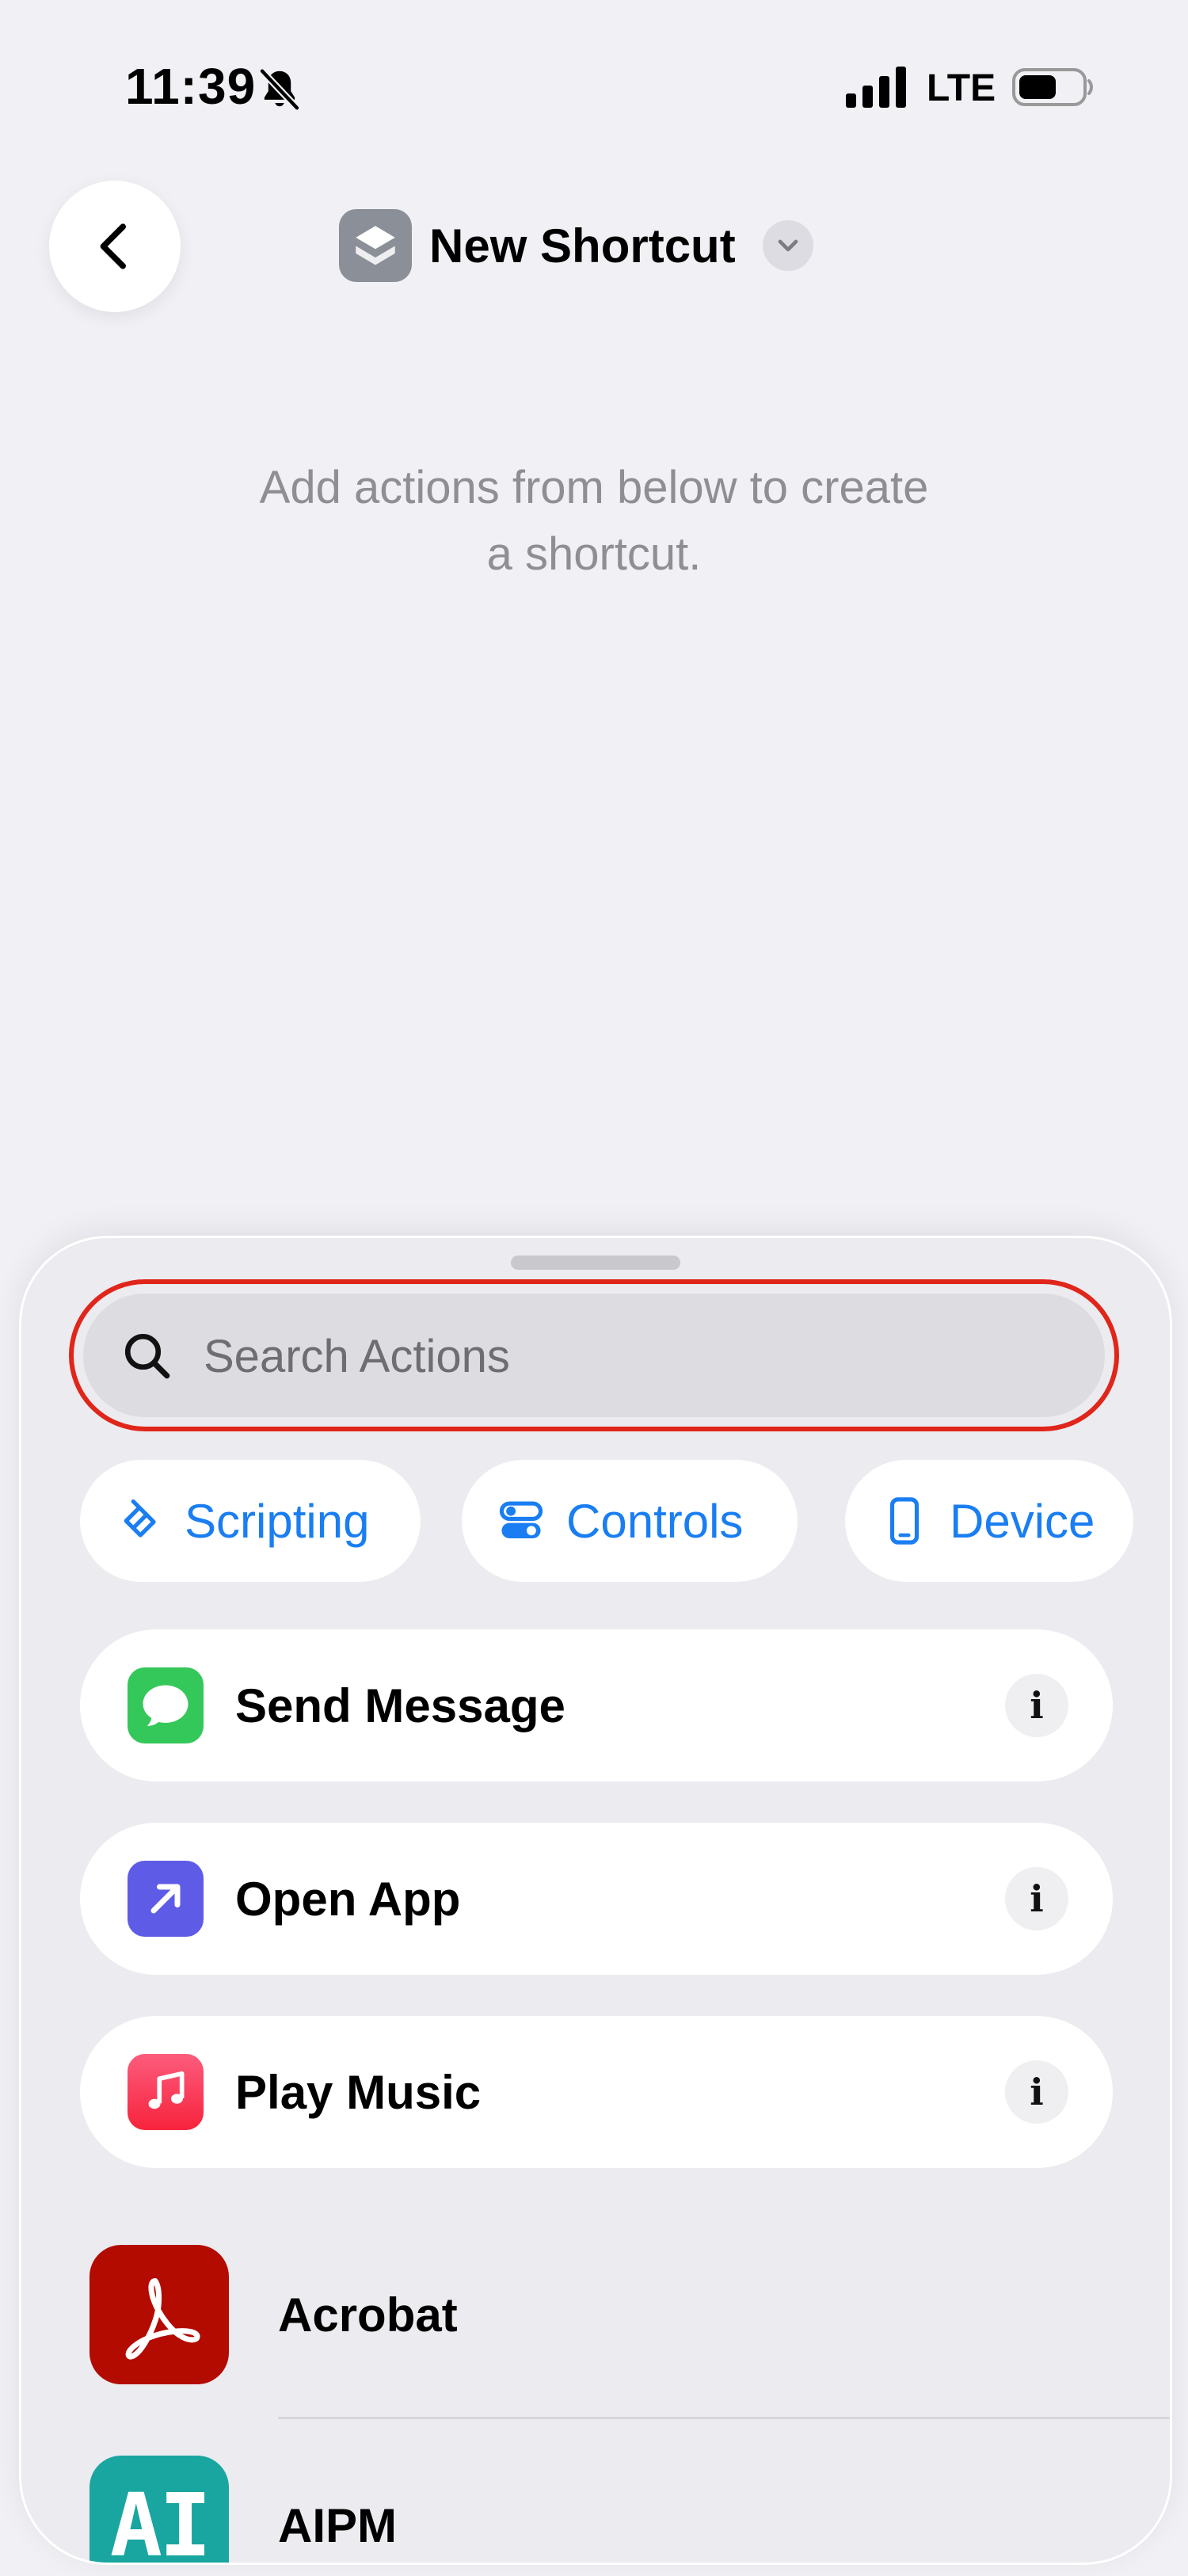 Image resolution: width=1188 pixels, height=2576 pixels. I want to click on app-label: Acrobat, so click(368, 2315).